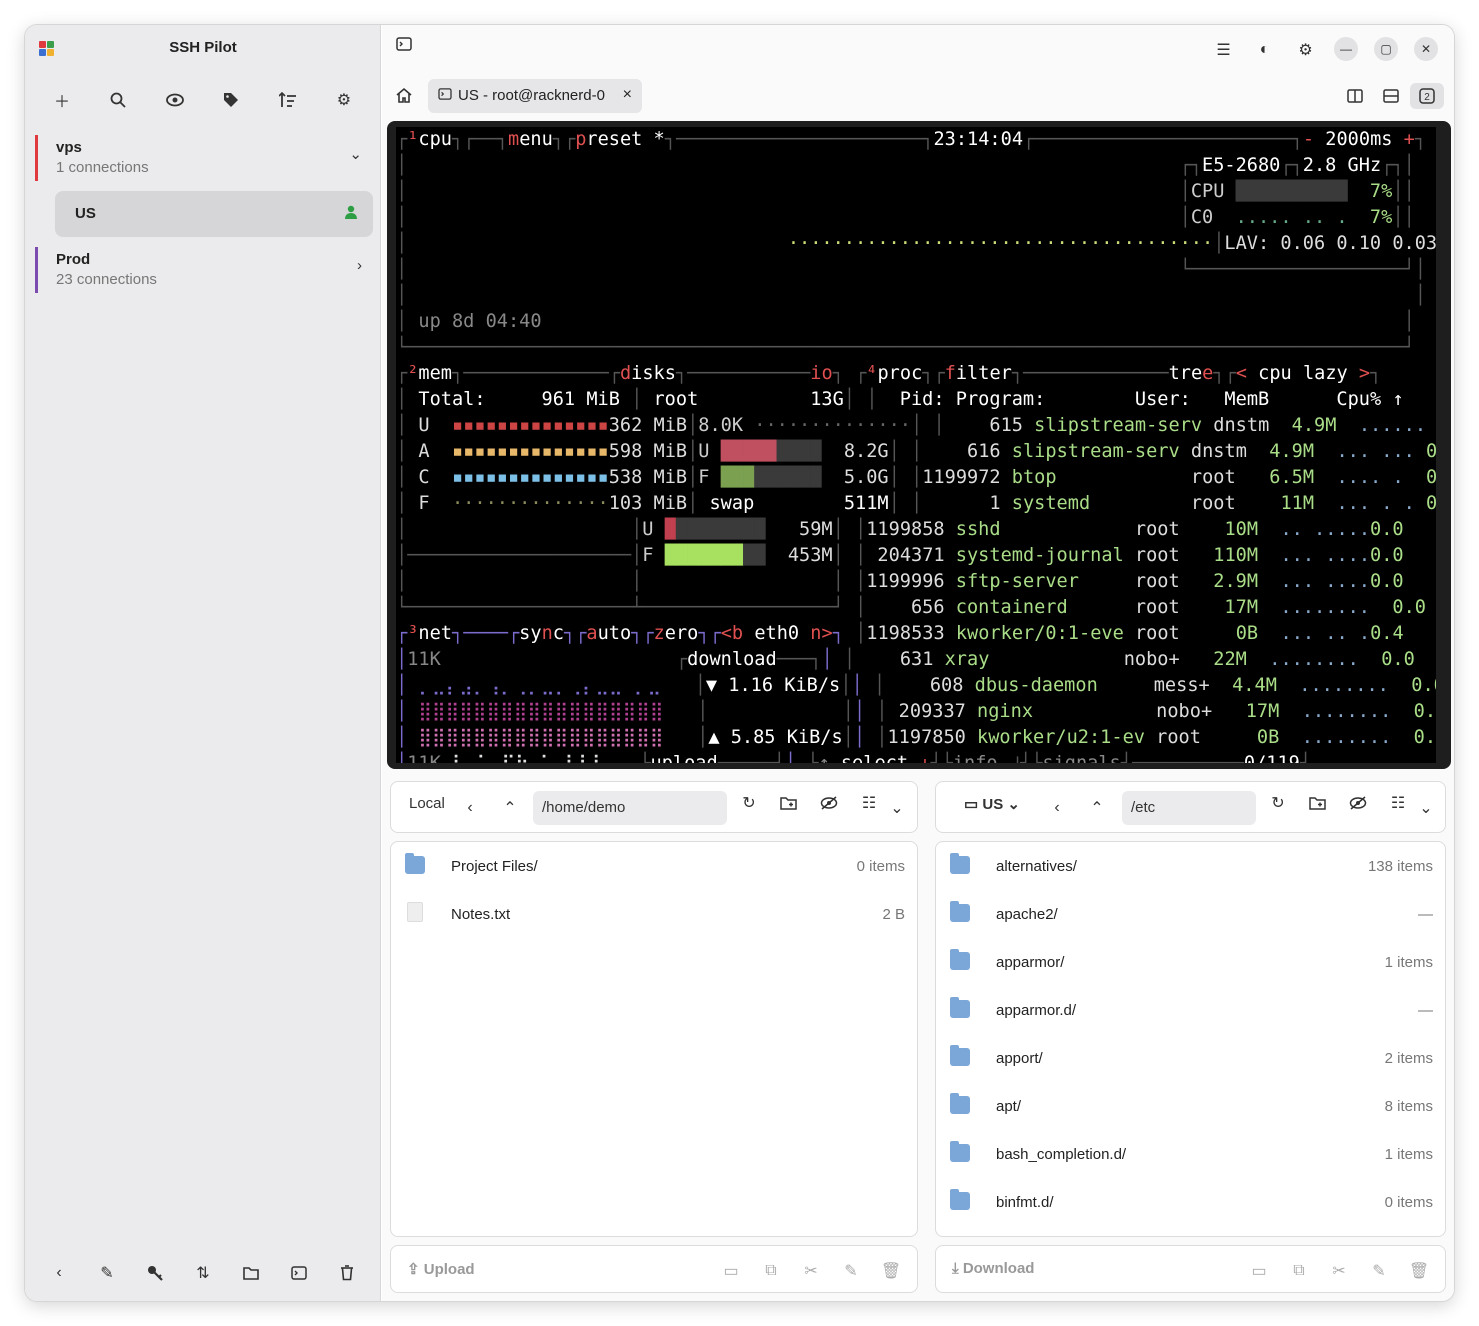  What do you see at coordinates (1190, 916) in the screenshot?
I see `list-item: apache2/ —` at bounding box center [1190, 916].